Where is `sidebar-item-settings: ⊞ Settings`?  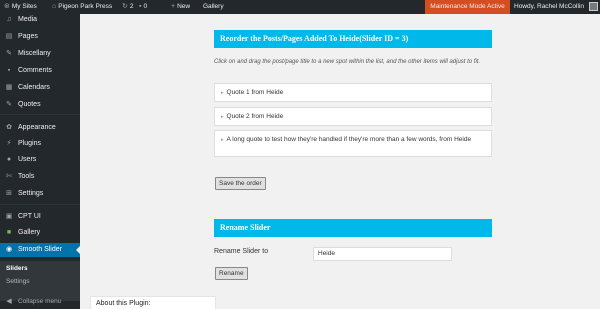 sidebar-item-settings: ⊞ Settings is located at coordinates (40, 194).